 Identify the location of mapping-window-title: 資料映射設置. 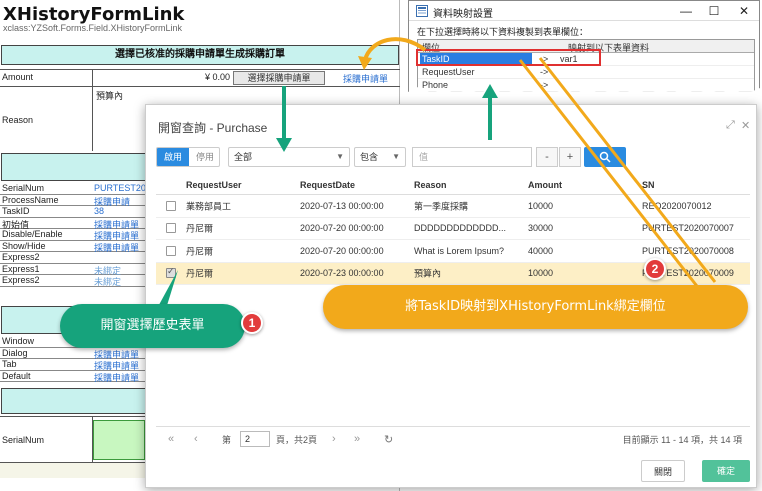
(463, 14).